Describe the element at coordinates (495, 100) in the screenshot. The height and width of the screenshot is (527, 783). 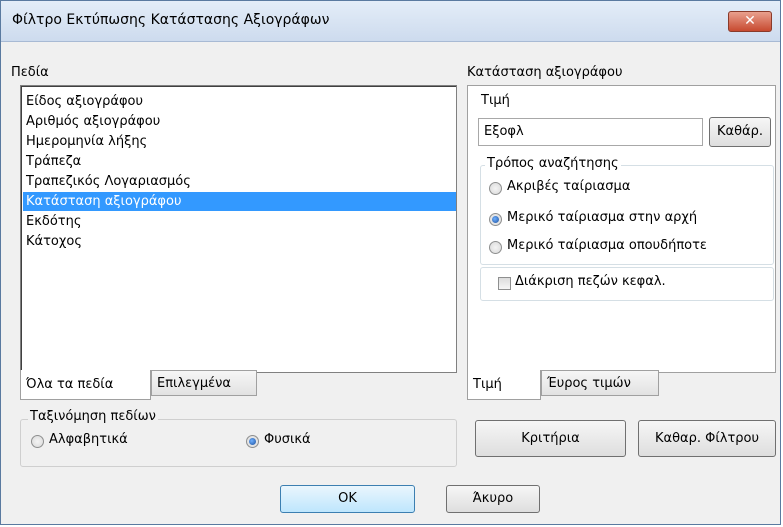
I see `value-label: Τιμή` at that location.